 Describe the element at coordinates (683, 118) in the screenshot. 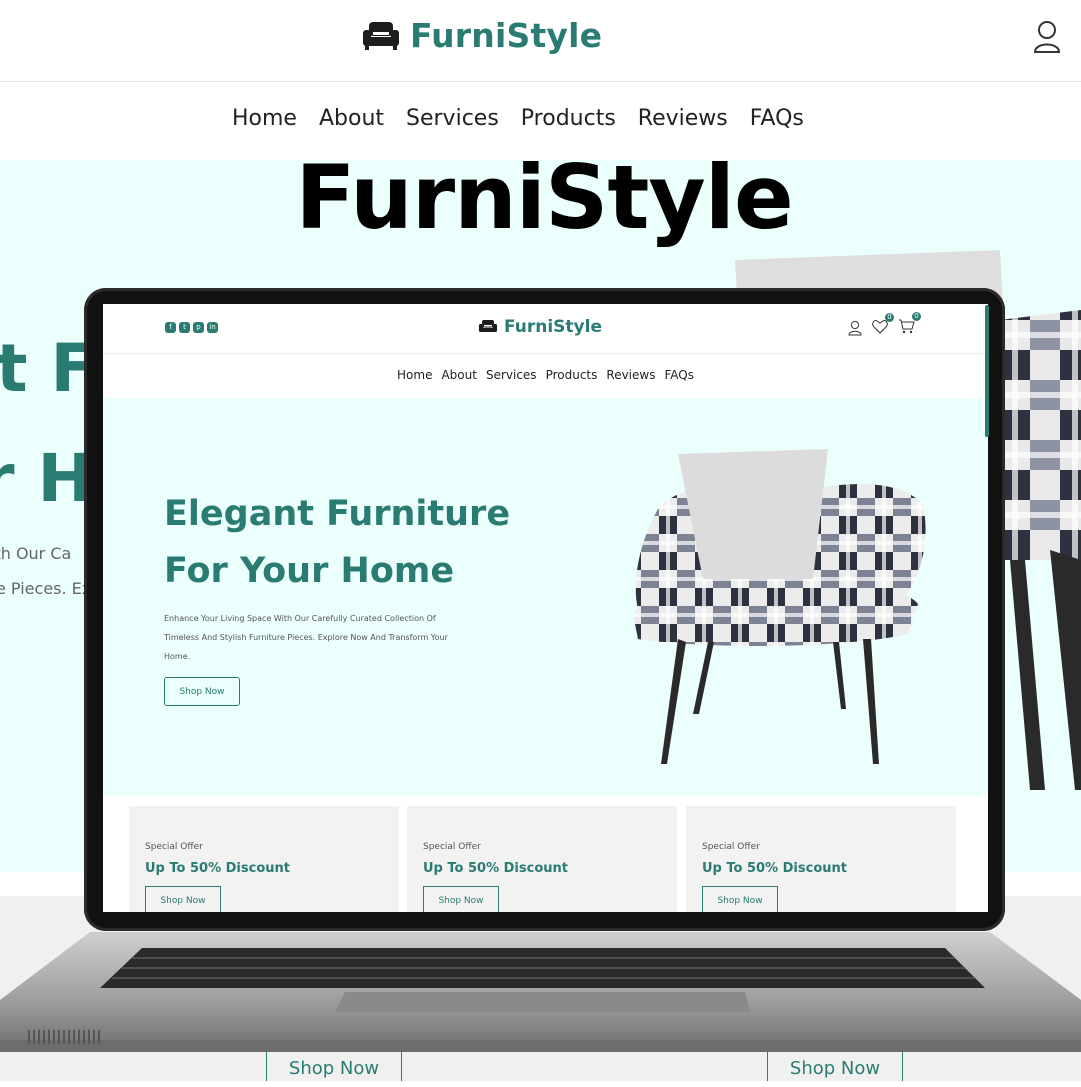

I see `bg-nav-reviews: Reviews` at that location.